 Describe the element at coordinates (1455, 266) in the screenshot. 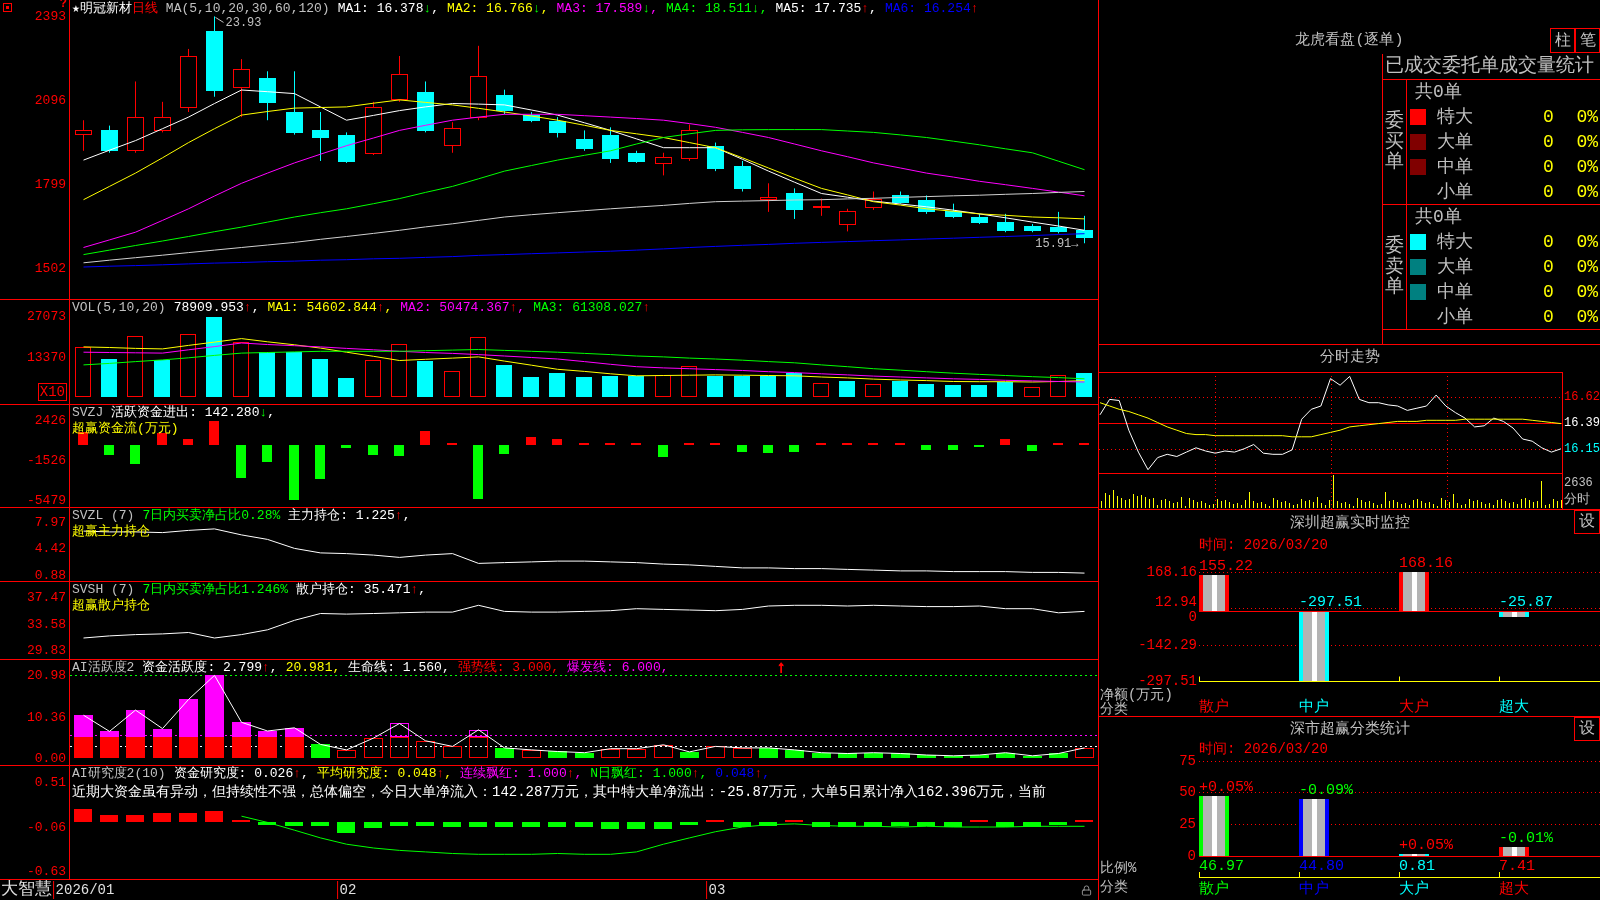

I see `order-size-label: 大单` at that location.